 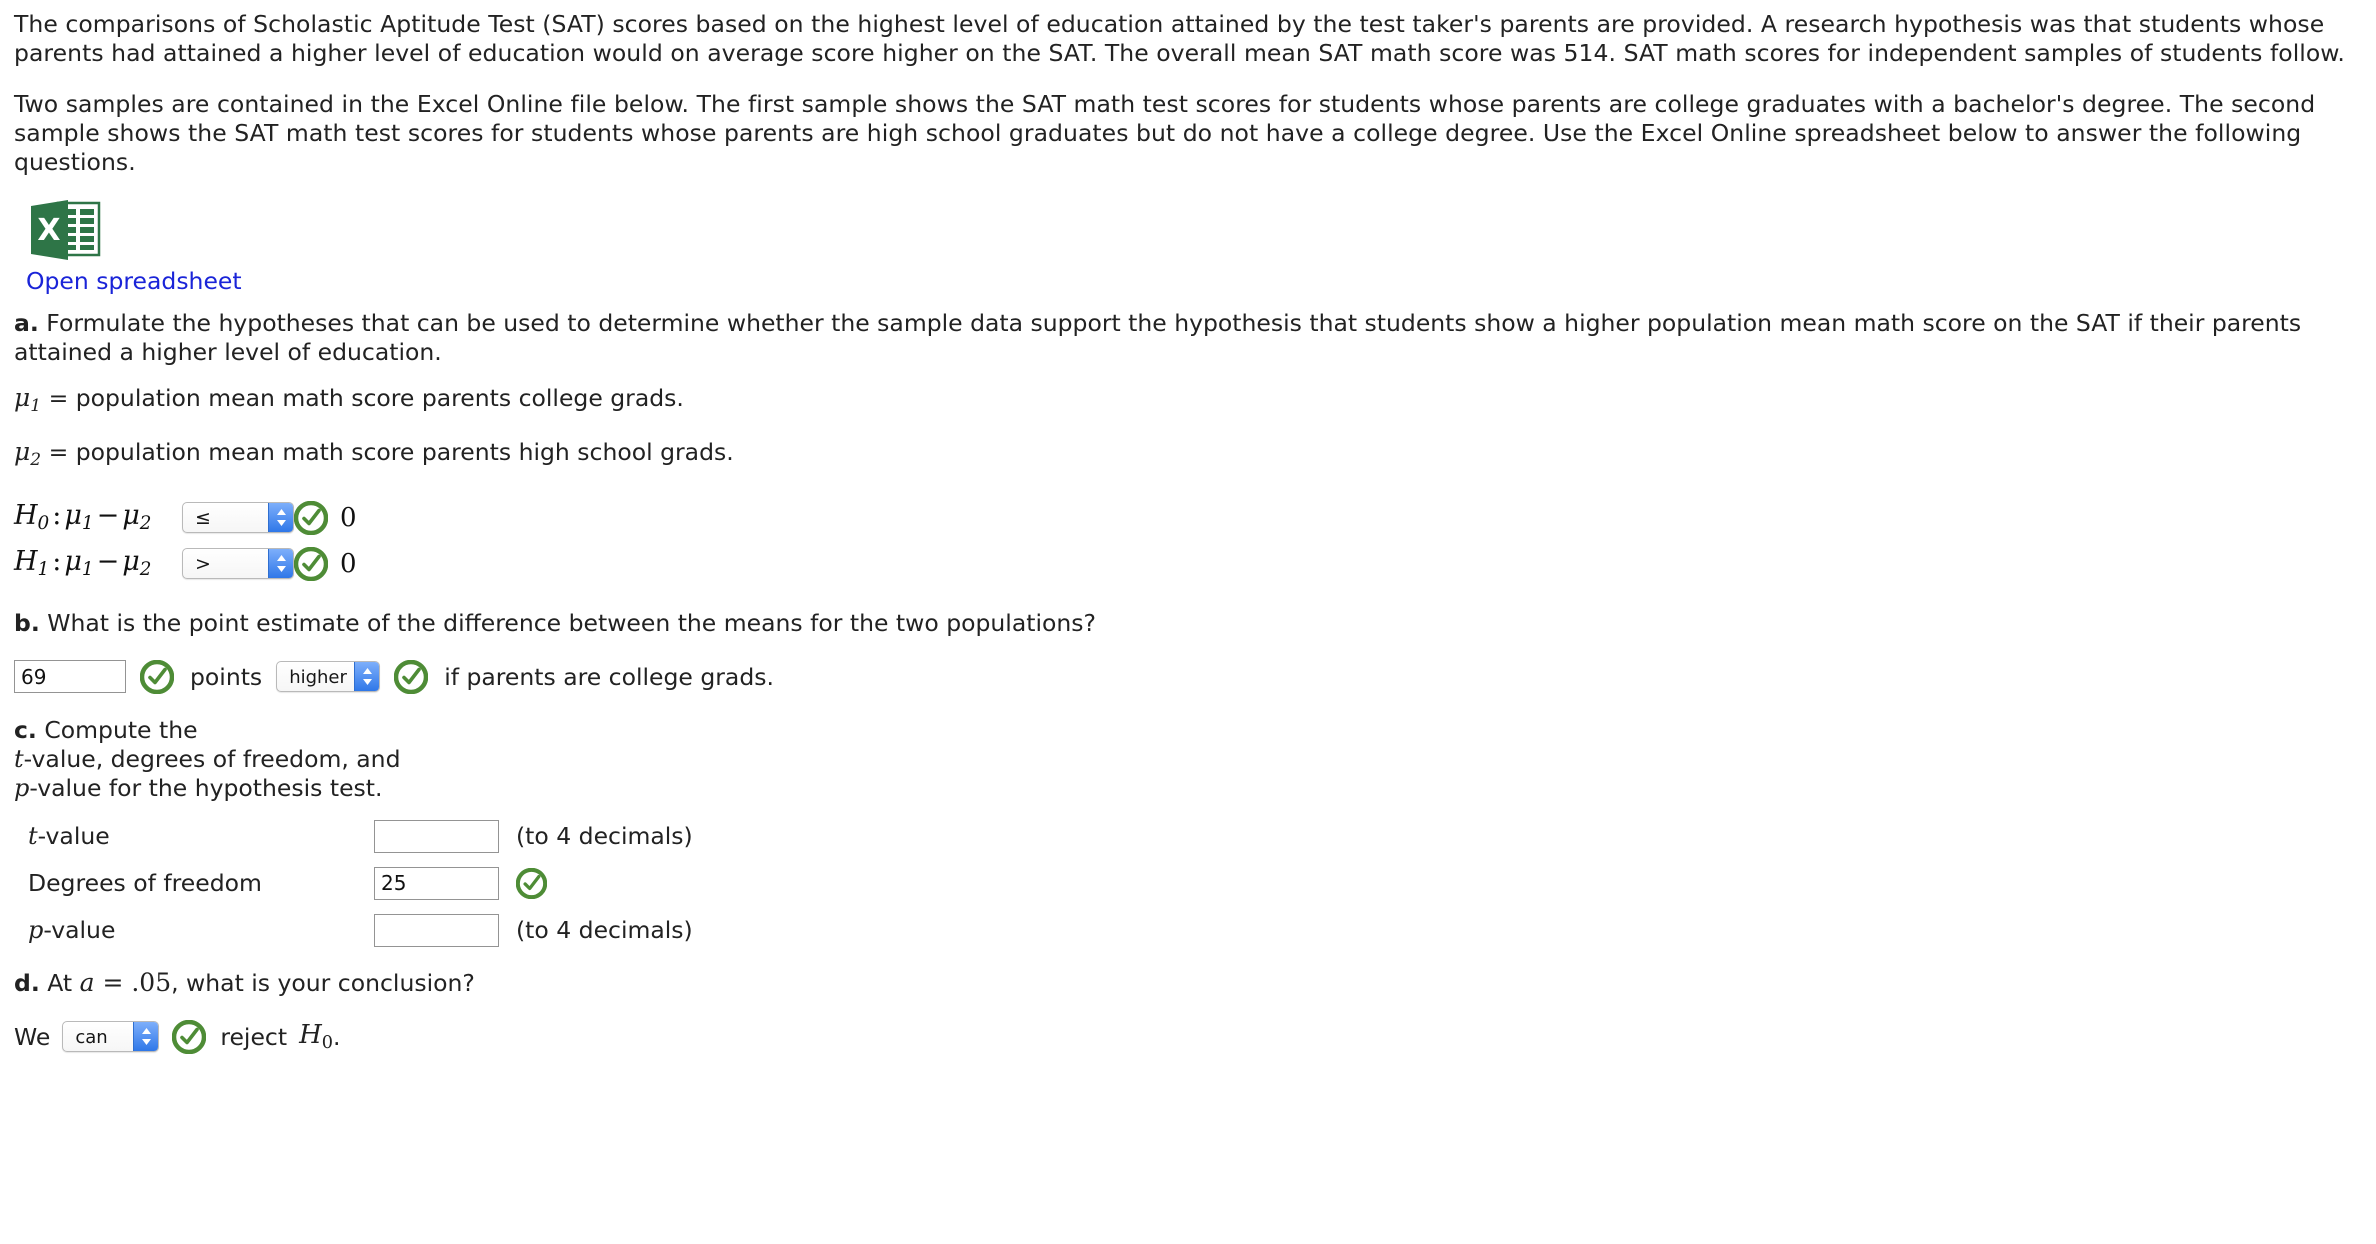 What do you see at coordinates (83, 563) in the screenshot?
I see `hypothesis-alternative-label: H1: μ1− μ2` at bounding box center [83, 563].